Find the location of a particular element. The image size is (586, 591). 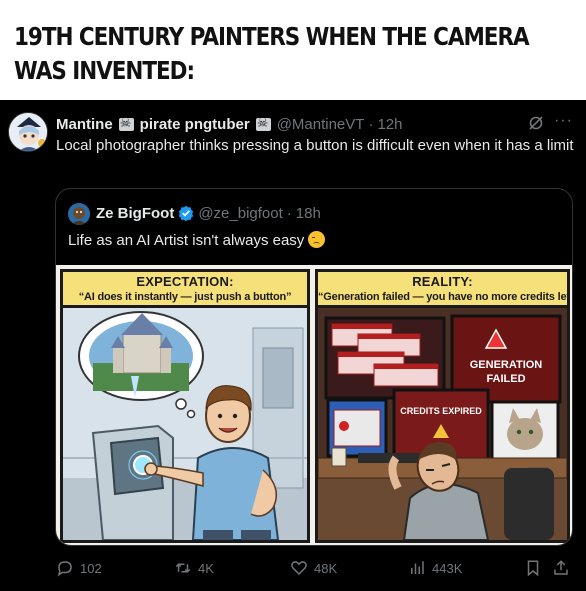

quote-timestamp: 18h is located at coordinates (308, 213).